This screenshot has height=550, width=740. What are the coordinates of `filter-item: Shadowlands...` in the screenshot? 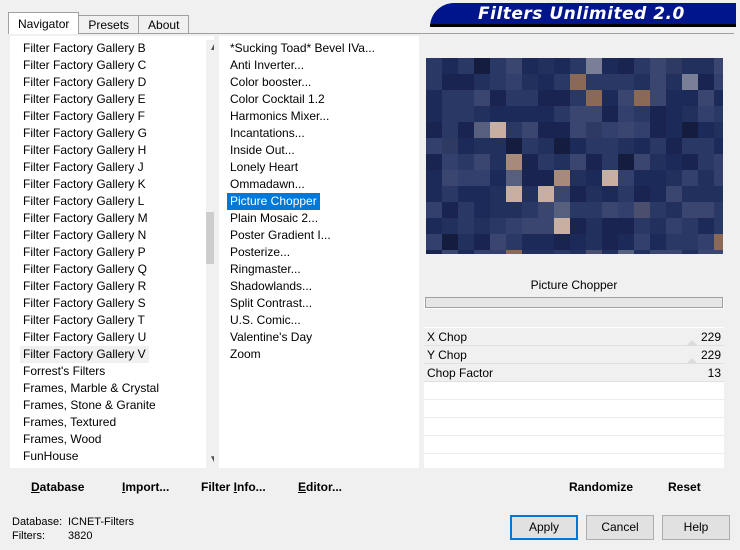 It's located at (302, 286).